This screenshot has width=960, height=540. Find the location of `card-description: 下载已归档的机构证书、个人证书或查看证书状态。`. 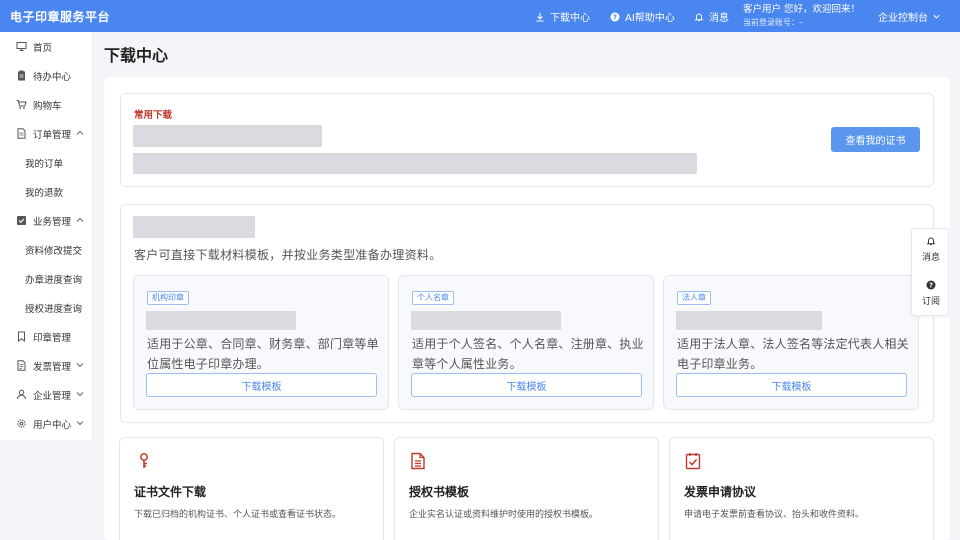

card-description: 下载已归档的机构证书、个人证书或查看证书状态。 is located at coordinates (238, 515).